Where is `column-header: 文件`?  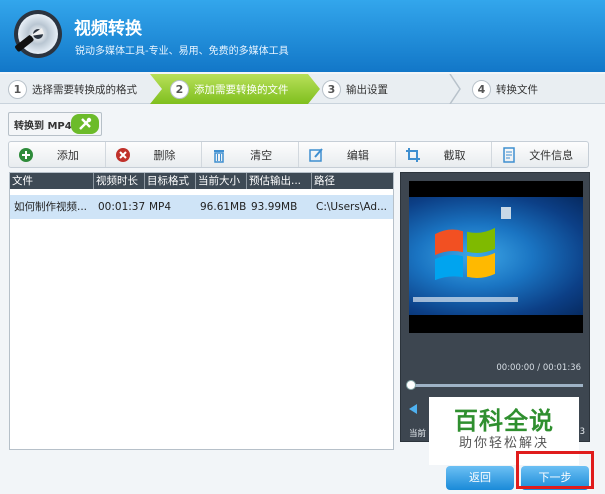
column-header: 文件 is located at coordinates (52, 181).